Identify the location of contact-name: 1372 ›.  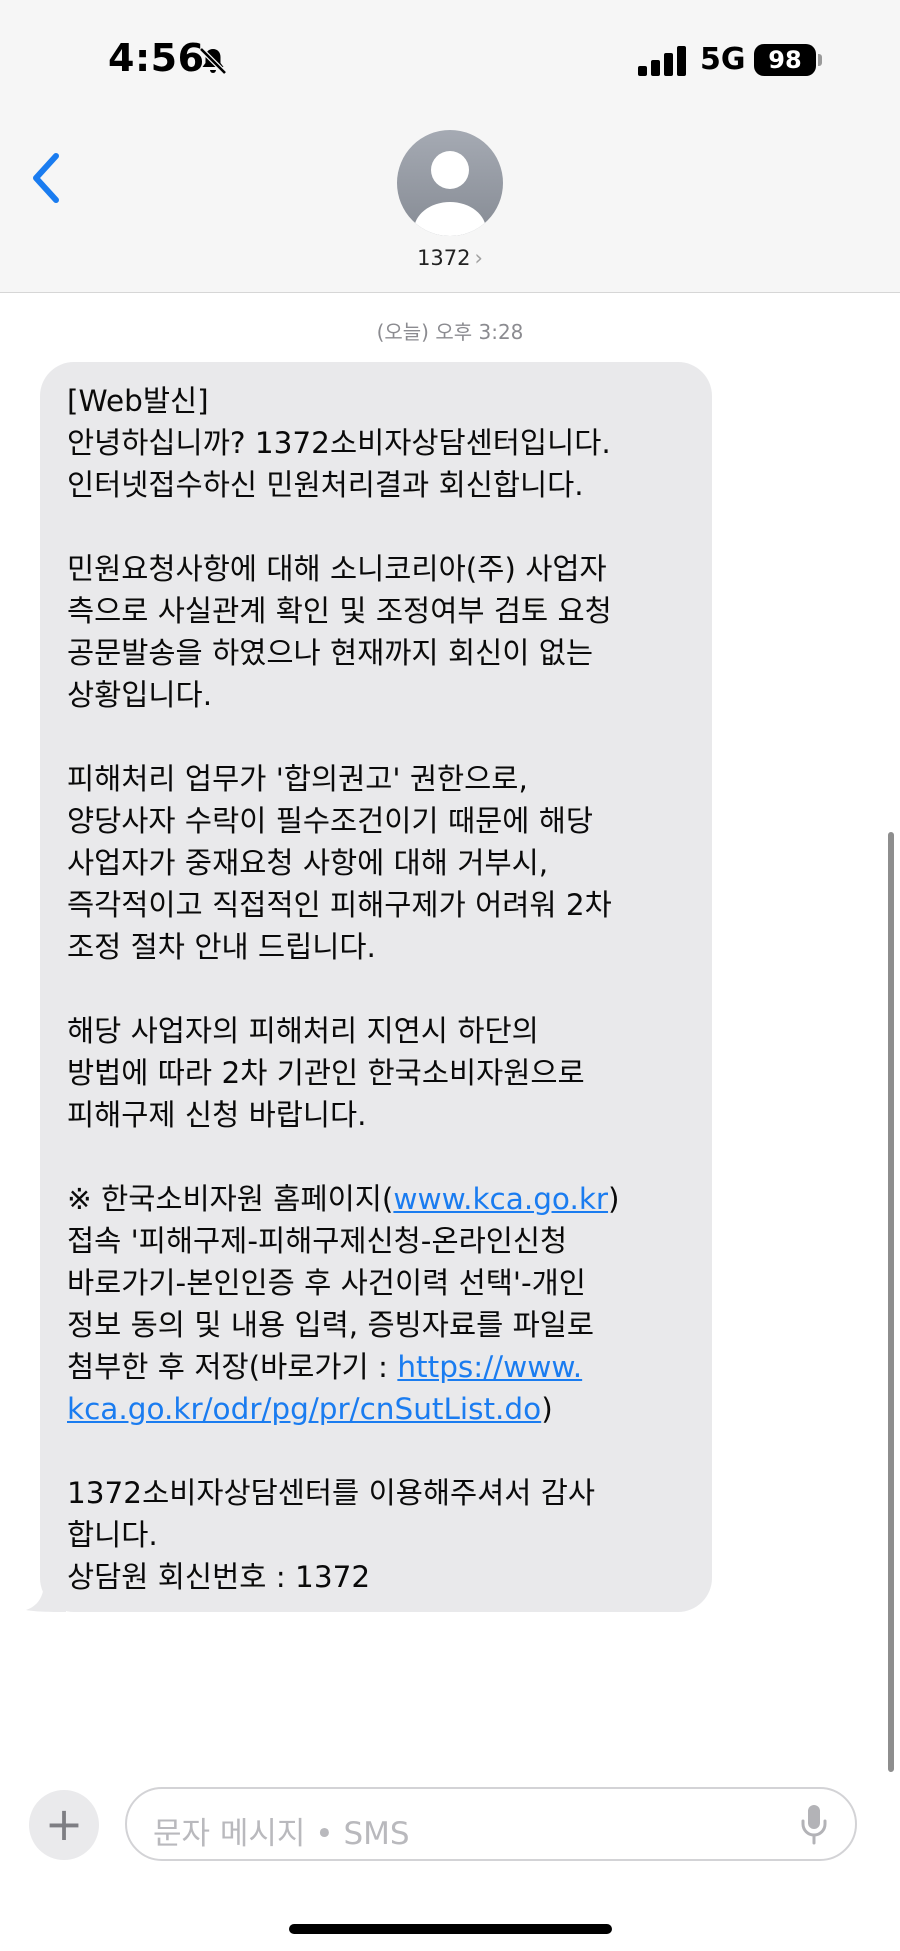
(450, 258).